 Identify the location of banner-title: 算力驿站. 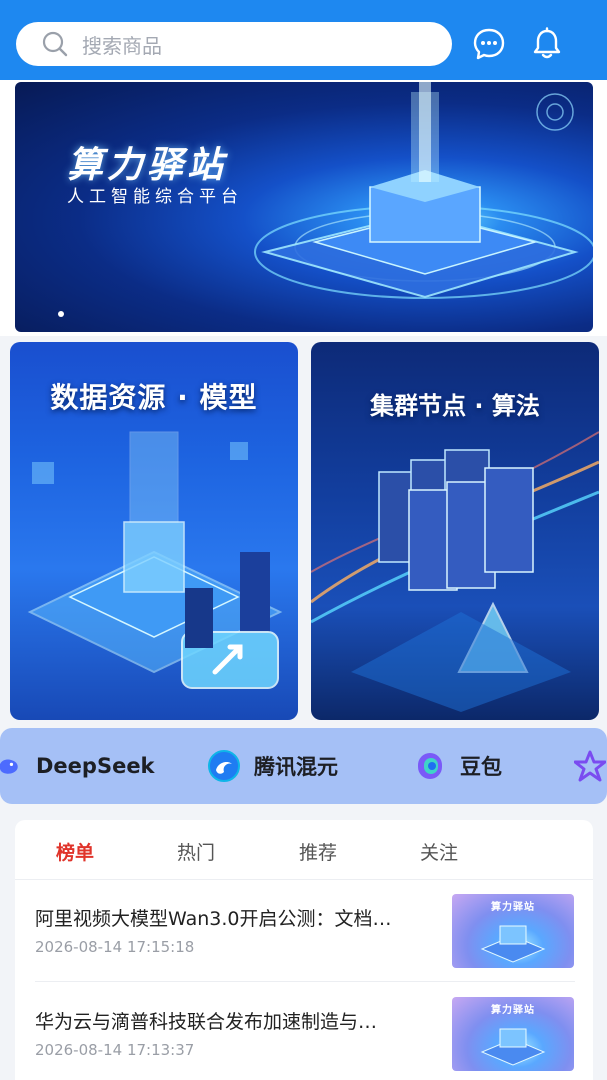
(147, 165).